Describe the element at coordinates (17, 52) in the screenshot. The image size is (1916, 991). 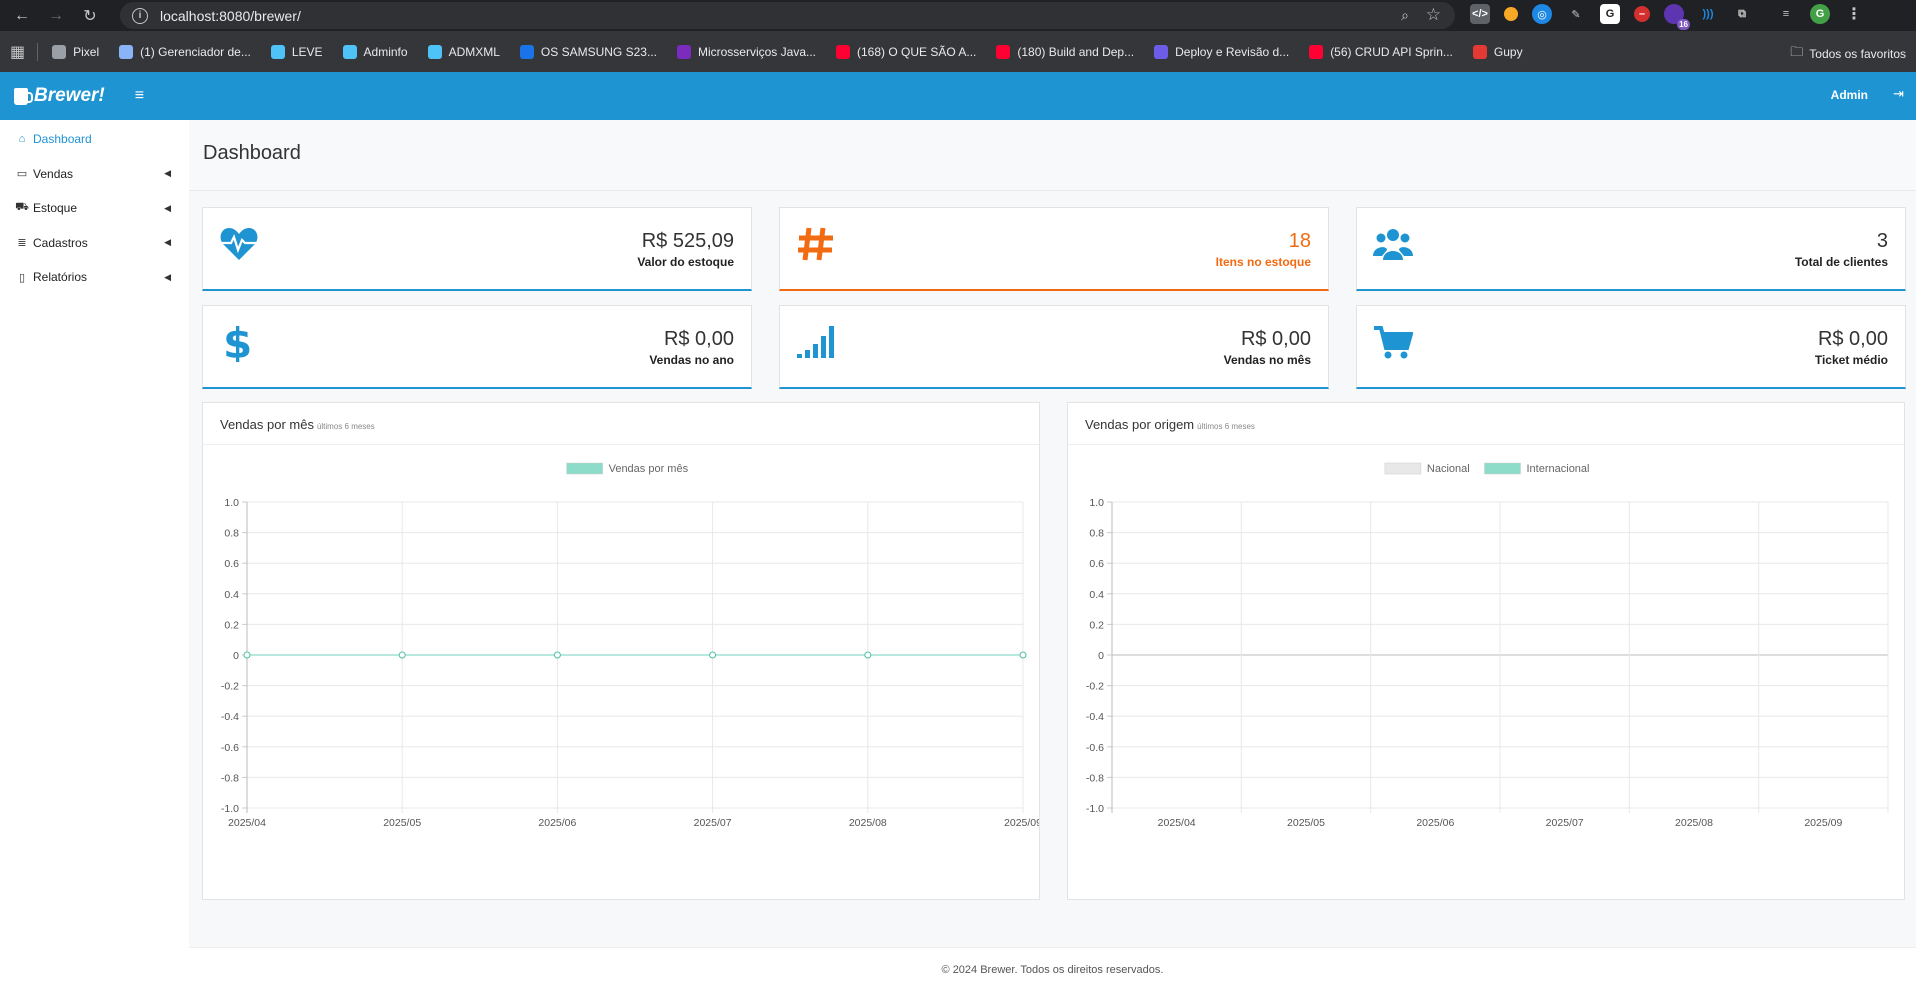
I see `apps-grid-icon: ▦` at that location.